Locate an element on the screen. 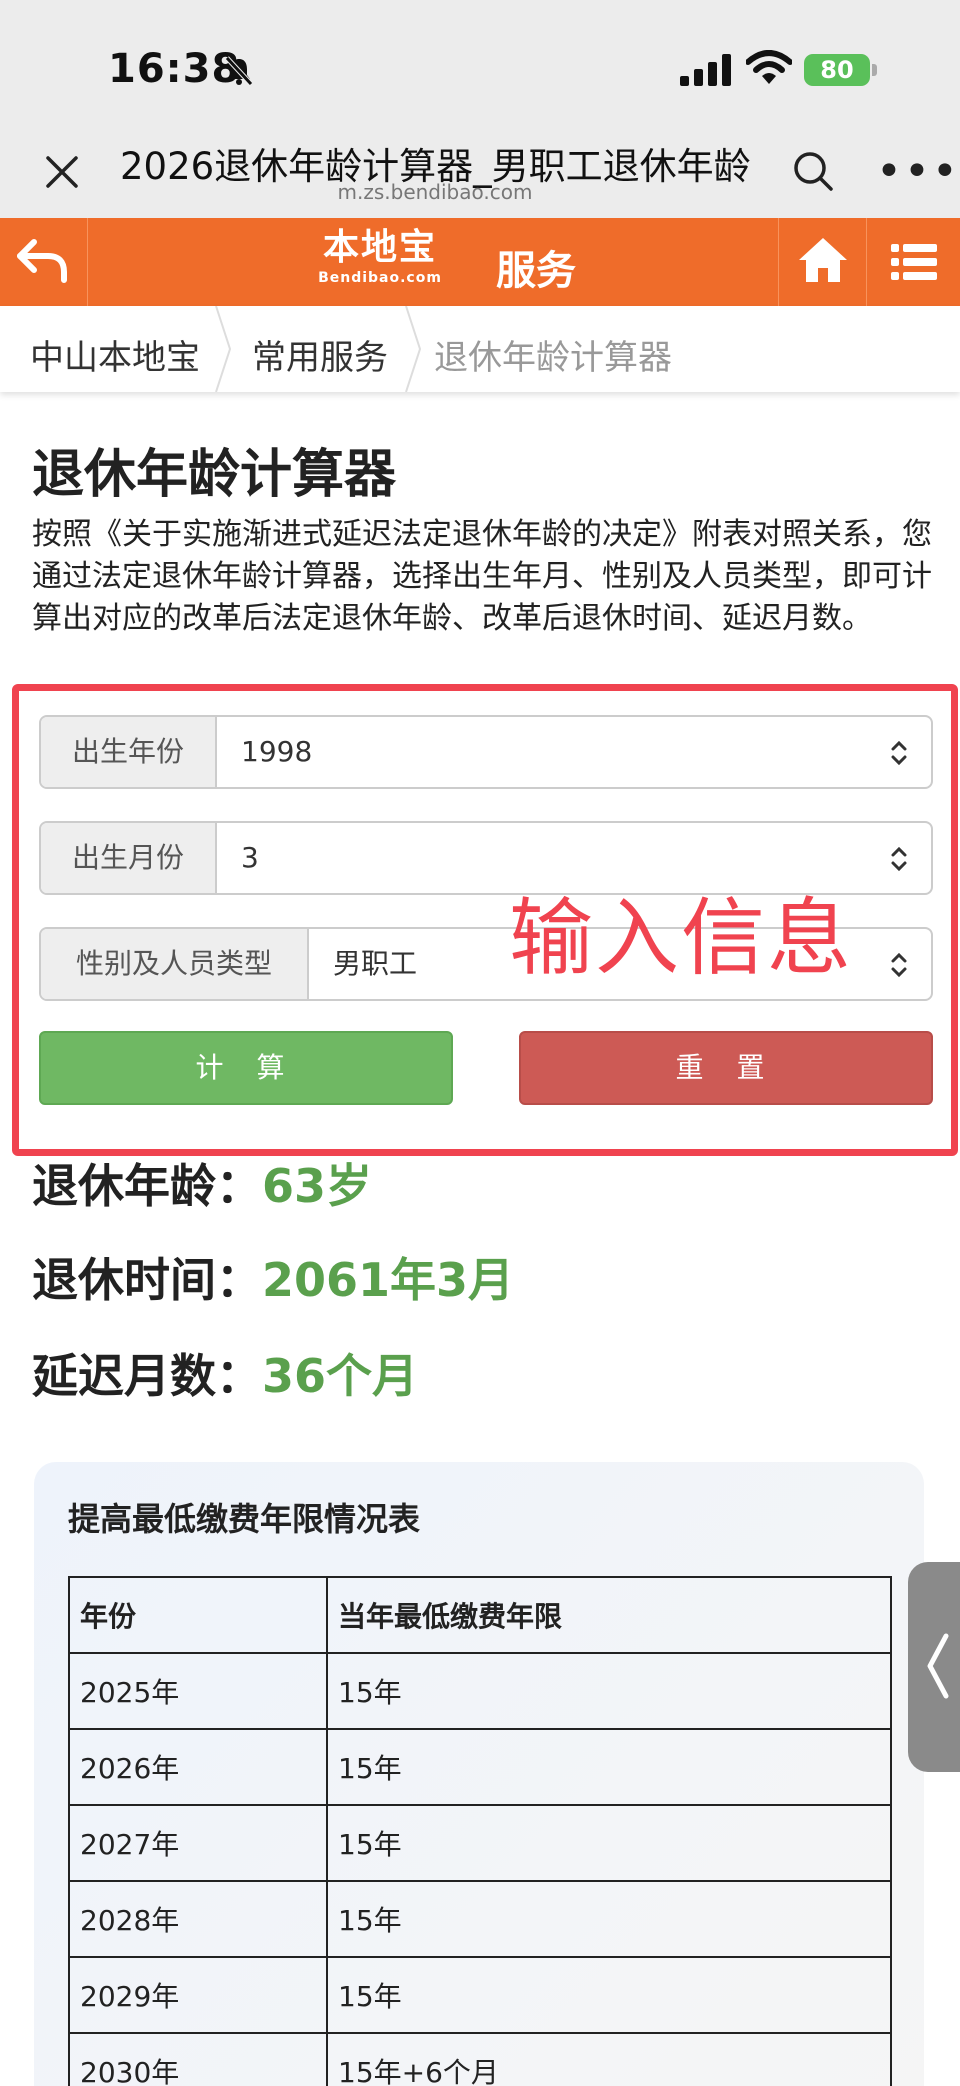 This screenshot has height=2086, width=960. wifi-icon is located at coordinates (769, 67).